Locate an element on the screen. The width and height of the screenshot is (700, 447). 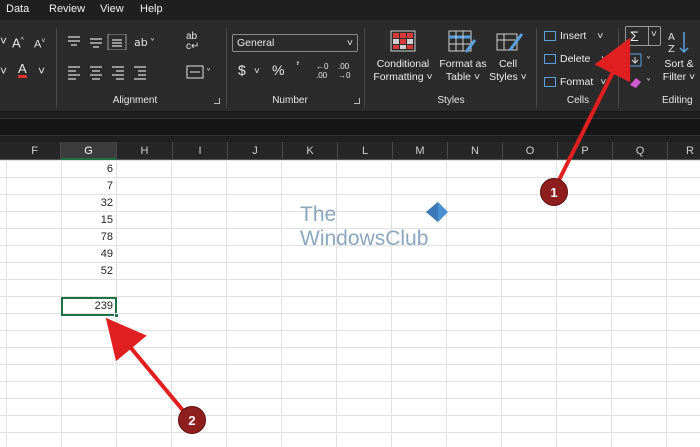
annotation-badge-1: 1 is located at coordinates (554, 192).